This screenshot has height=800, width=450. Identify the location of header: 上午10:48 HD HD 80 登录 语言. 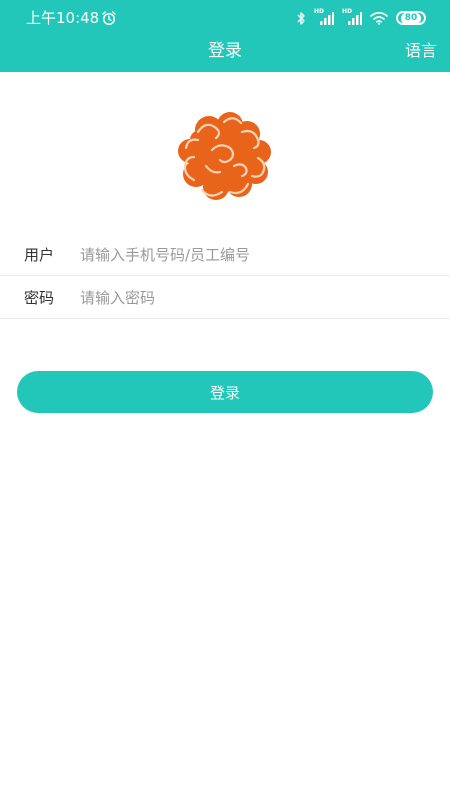
(225, 36).